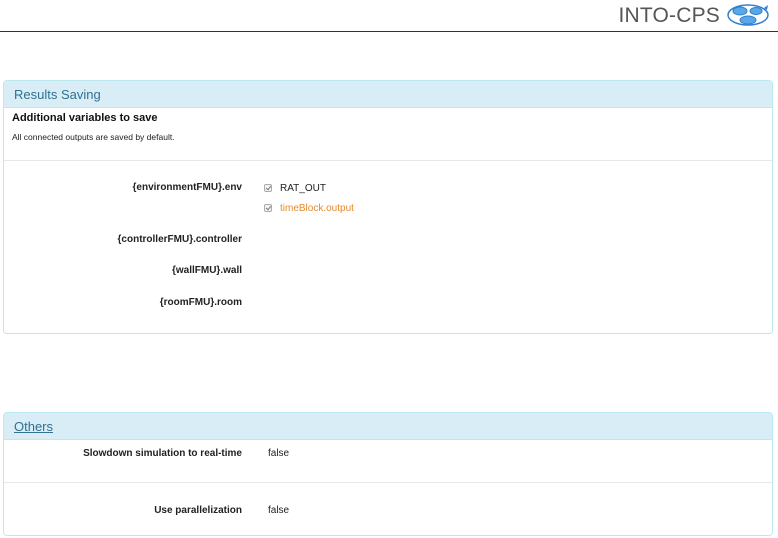 The width and height of the screenshot is (778, 538). I want to click on others-title-link: Others, so click(33, 426).